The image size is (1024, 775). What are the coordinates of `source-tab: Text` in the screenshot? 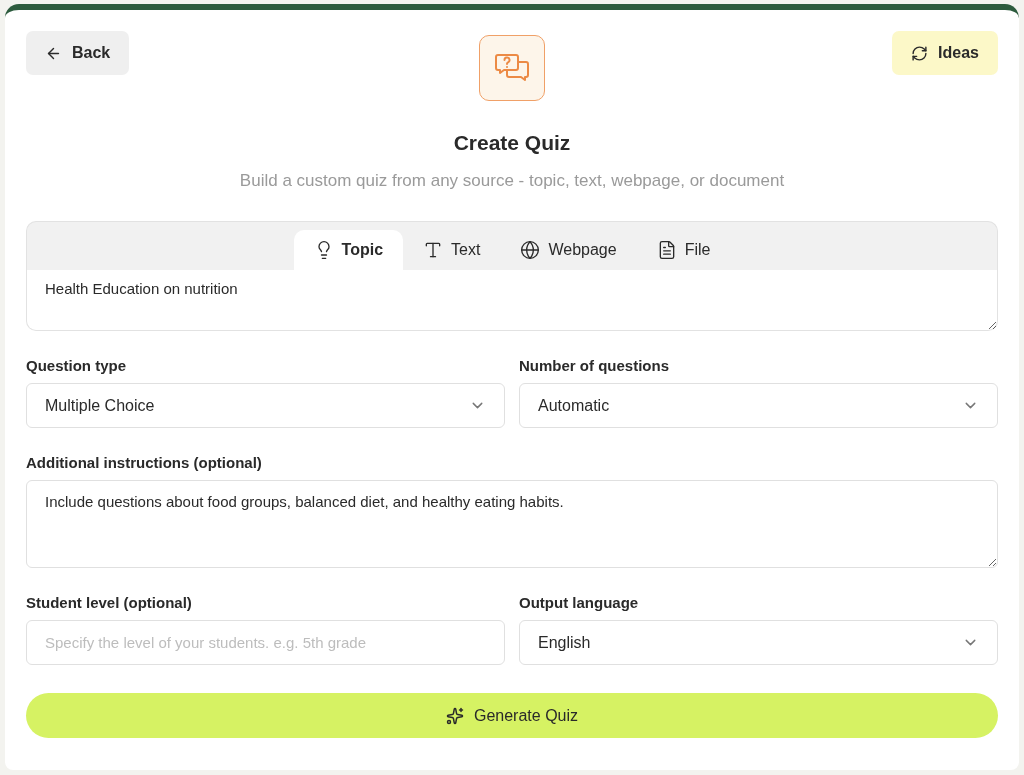 It's located at (452, 250).